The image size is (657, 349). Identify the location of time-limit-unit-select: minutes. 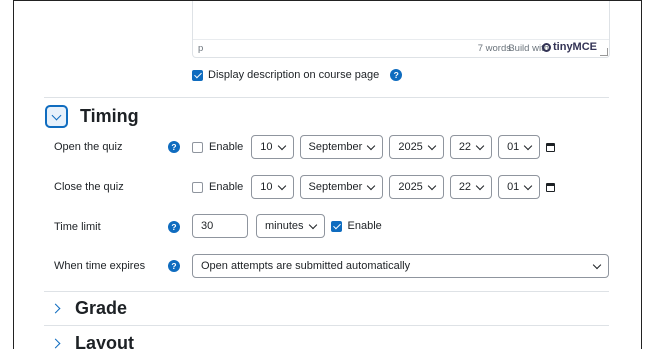
(290, 226).